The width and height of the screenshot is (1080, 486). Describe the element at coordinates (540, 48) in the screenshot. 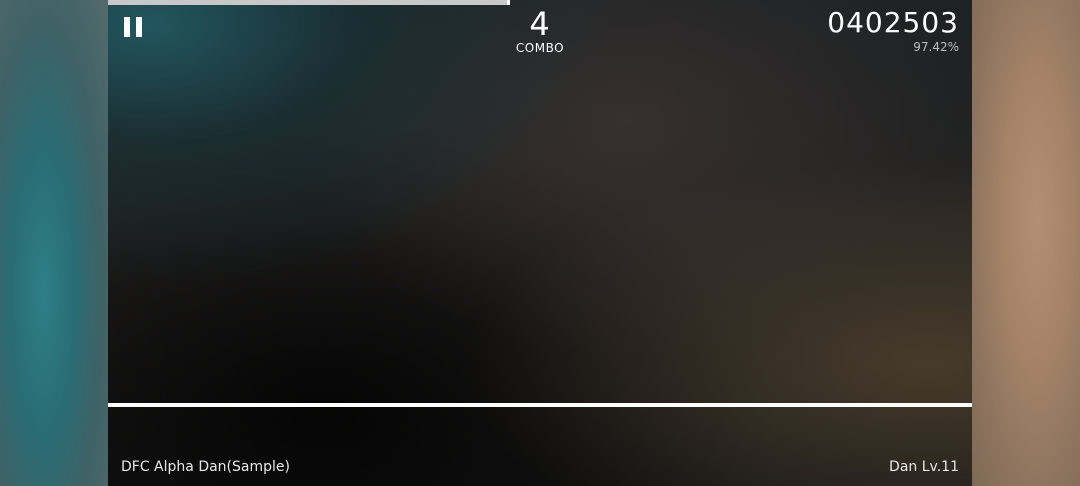

I see `combo-label: COMBO` at that location.